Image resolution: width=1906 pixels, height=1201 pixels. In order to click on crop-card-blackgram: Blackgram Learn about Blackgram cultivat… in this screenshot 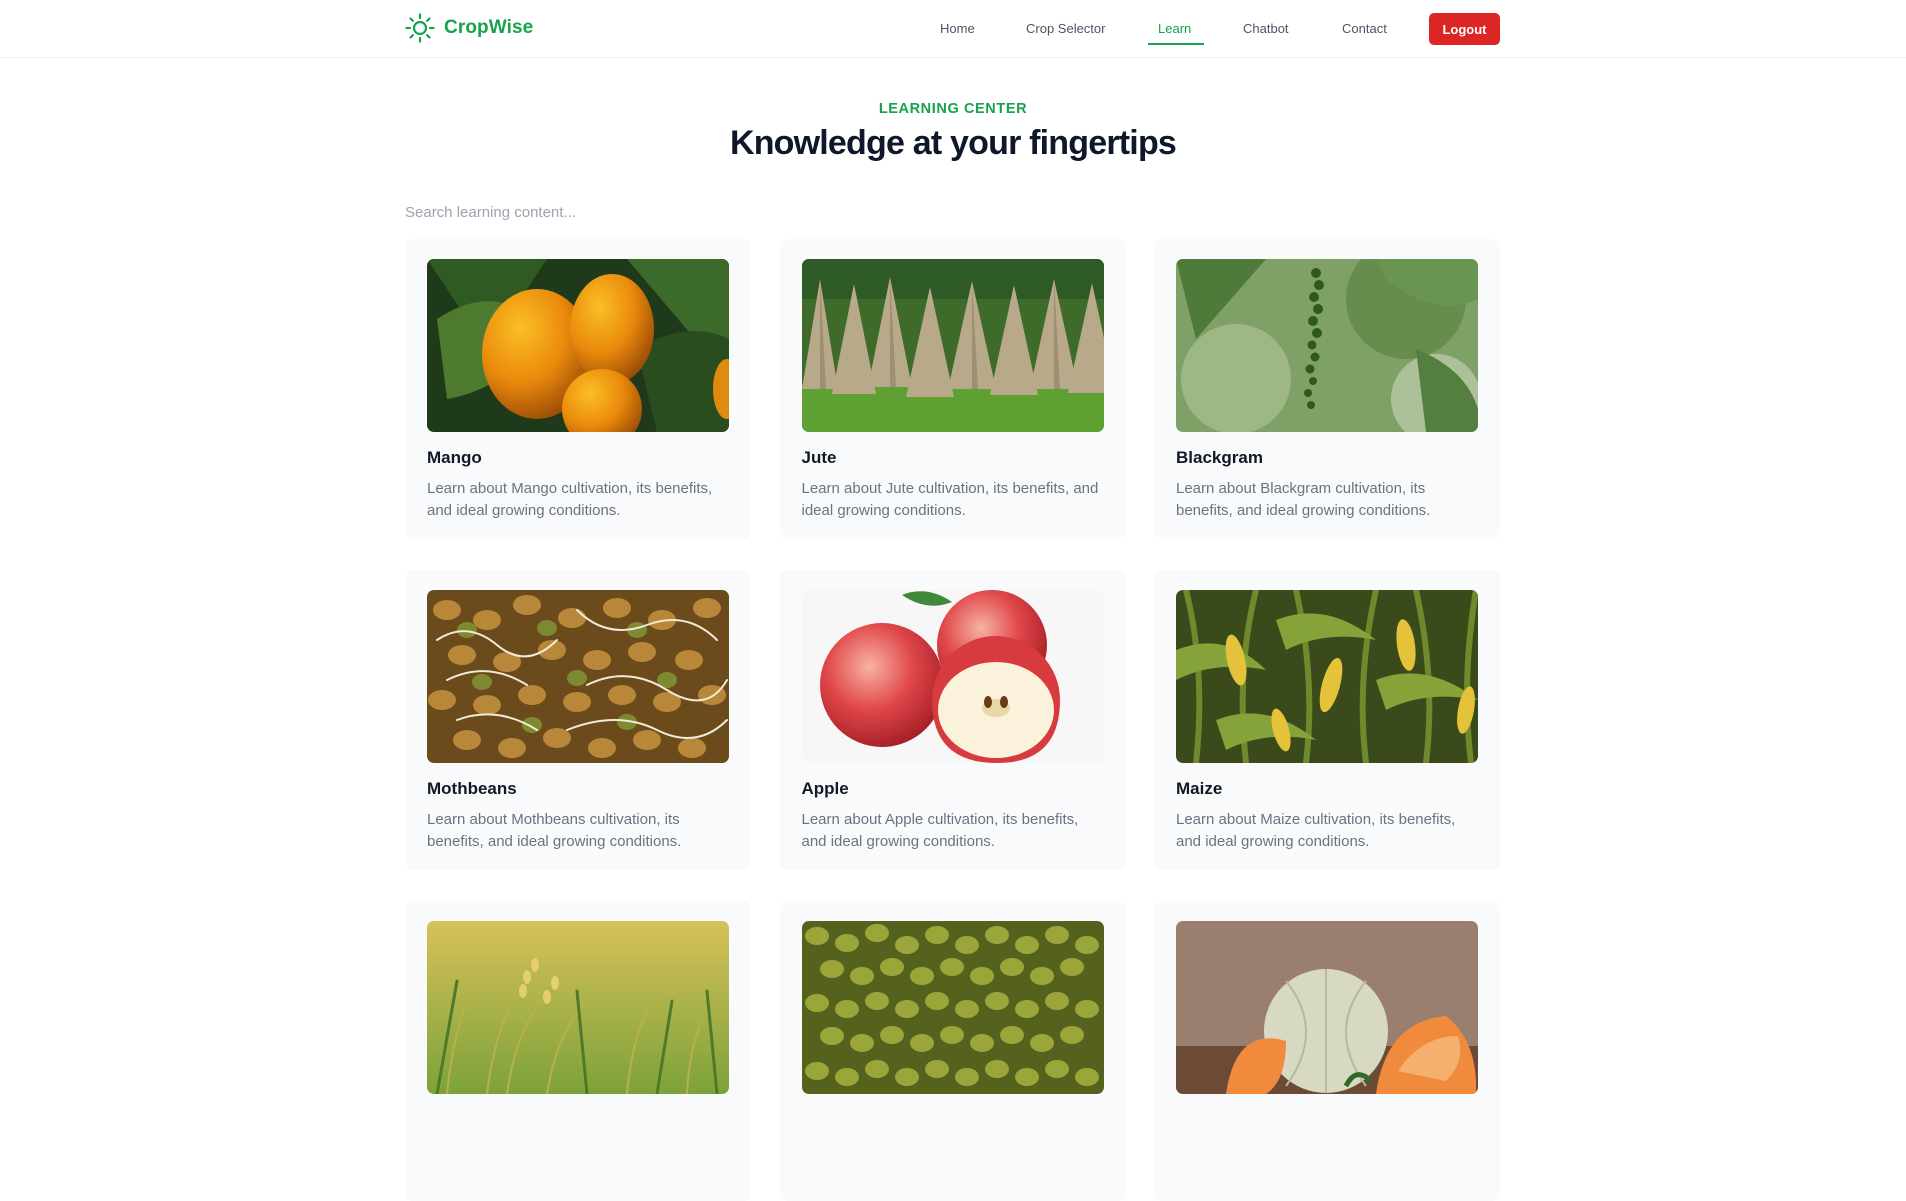, I will do `click(1327, 389)`.